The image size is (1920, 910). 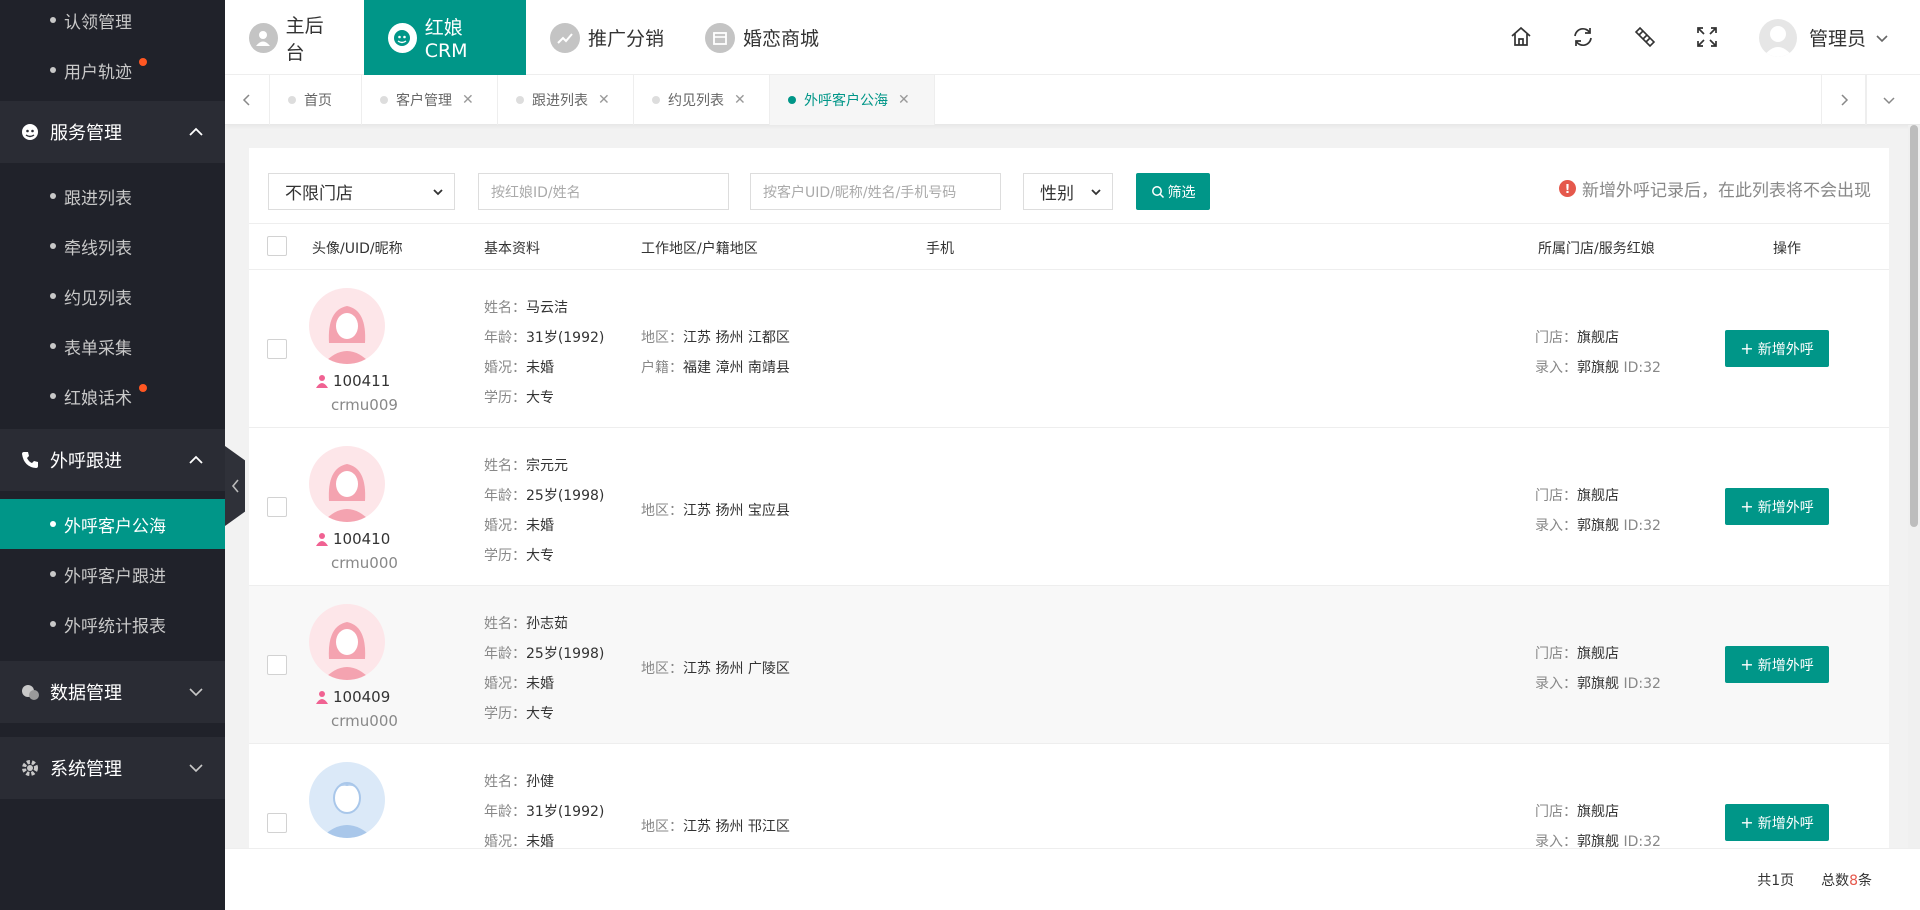 I want to click on sidebar-item-outbound-pool: 外呼客户公海, so click(x=112, y=524).